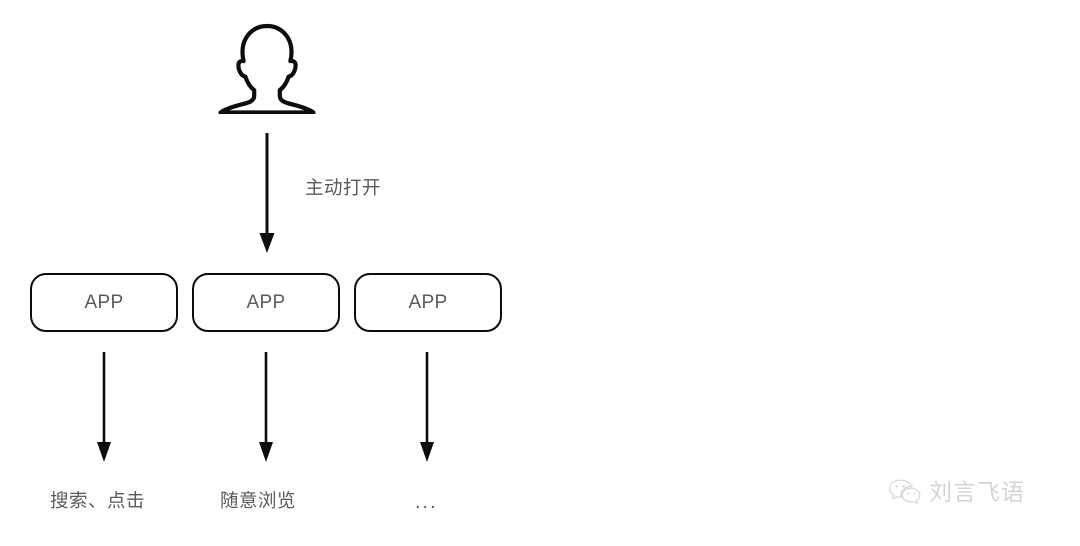 The image size is (1080, 546). I want to click on left-app-box-1: APP, so click(104, 302).